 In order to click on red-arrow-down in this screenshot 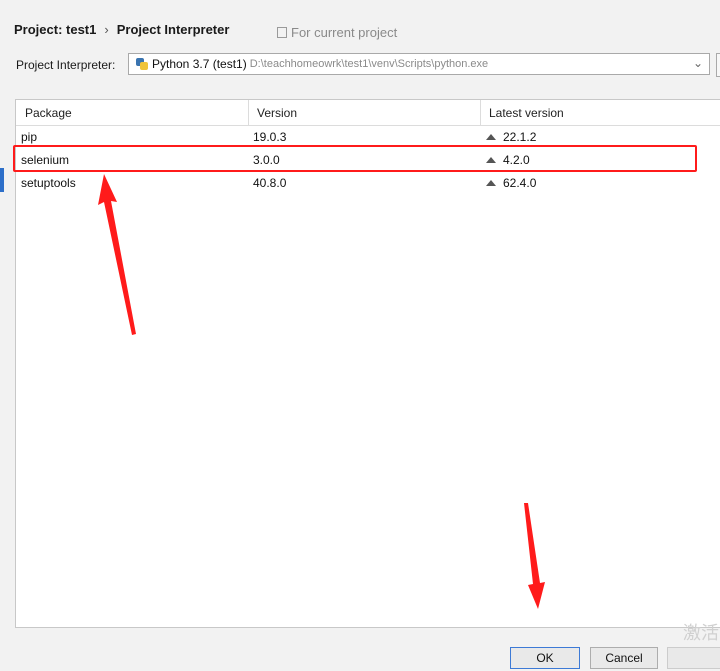, I will do `click(534, 556)`.